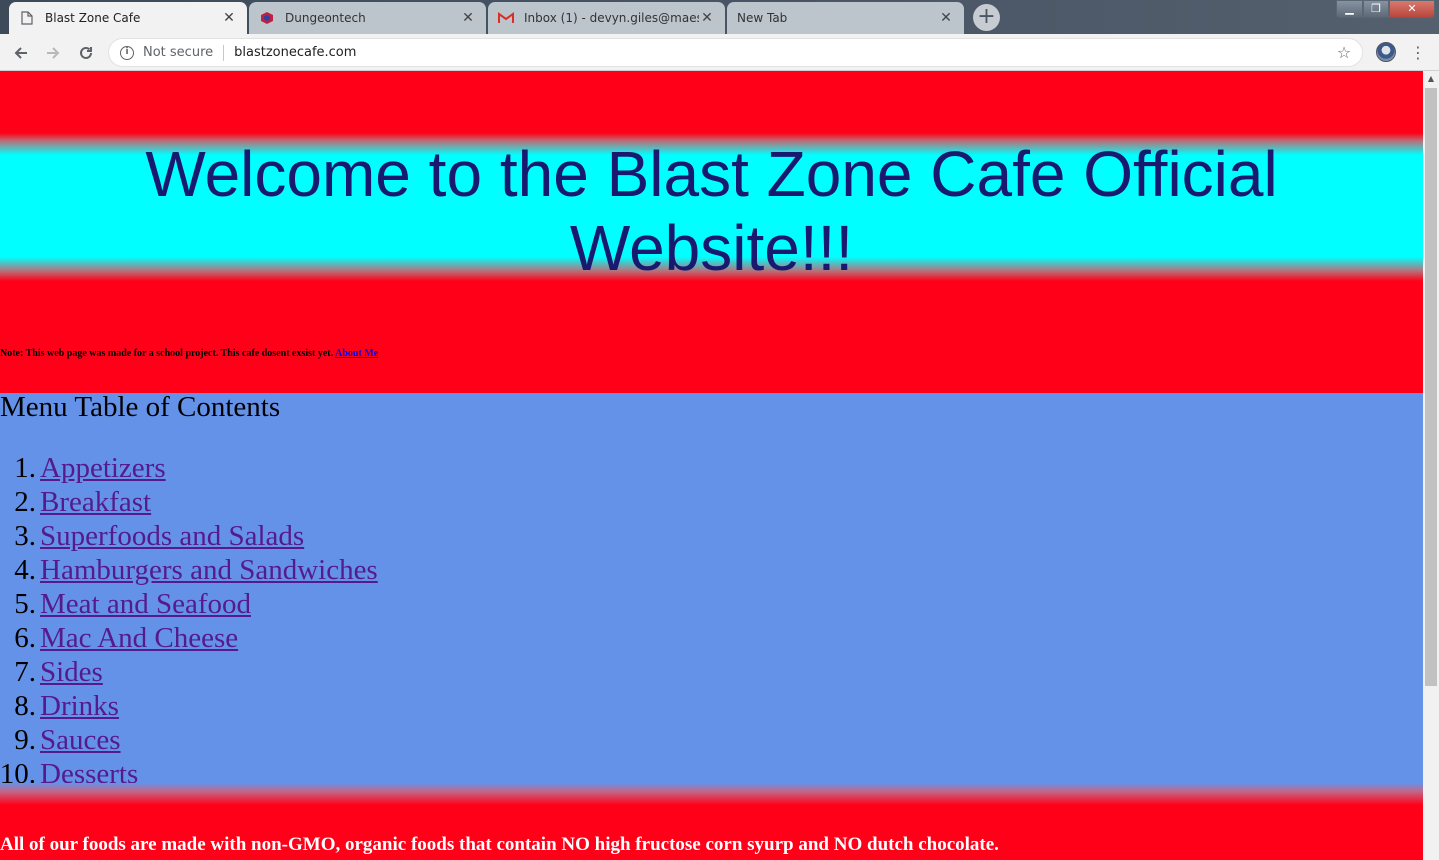  Describe the element at coordinates (209, 570) in the screenshot. I see `menu-item-link: Hamburgers and Sandwiches` at that location.